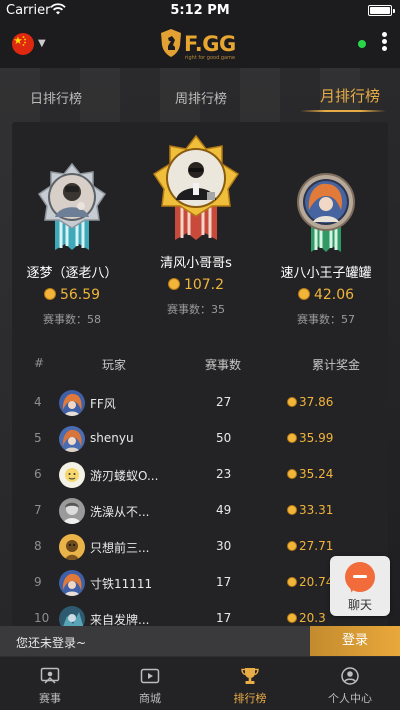 Image resolution: width=400 pixels, height=710 pixels. What do you see at coordinates (210, 44) in the screenshot?
I see `logo-text: F.GG` at bounding box center [210, 44].